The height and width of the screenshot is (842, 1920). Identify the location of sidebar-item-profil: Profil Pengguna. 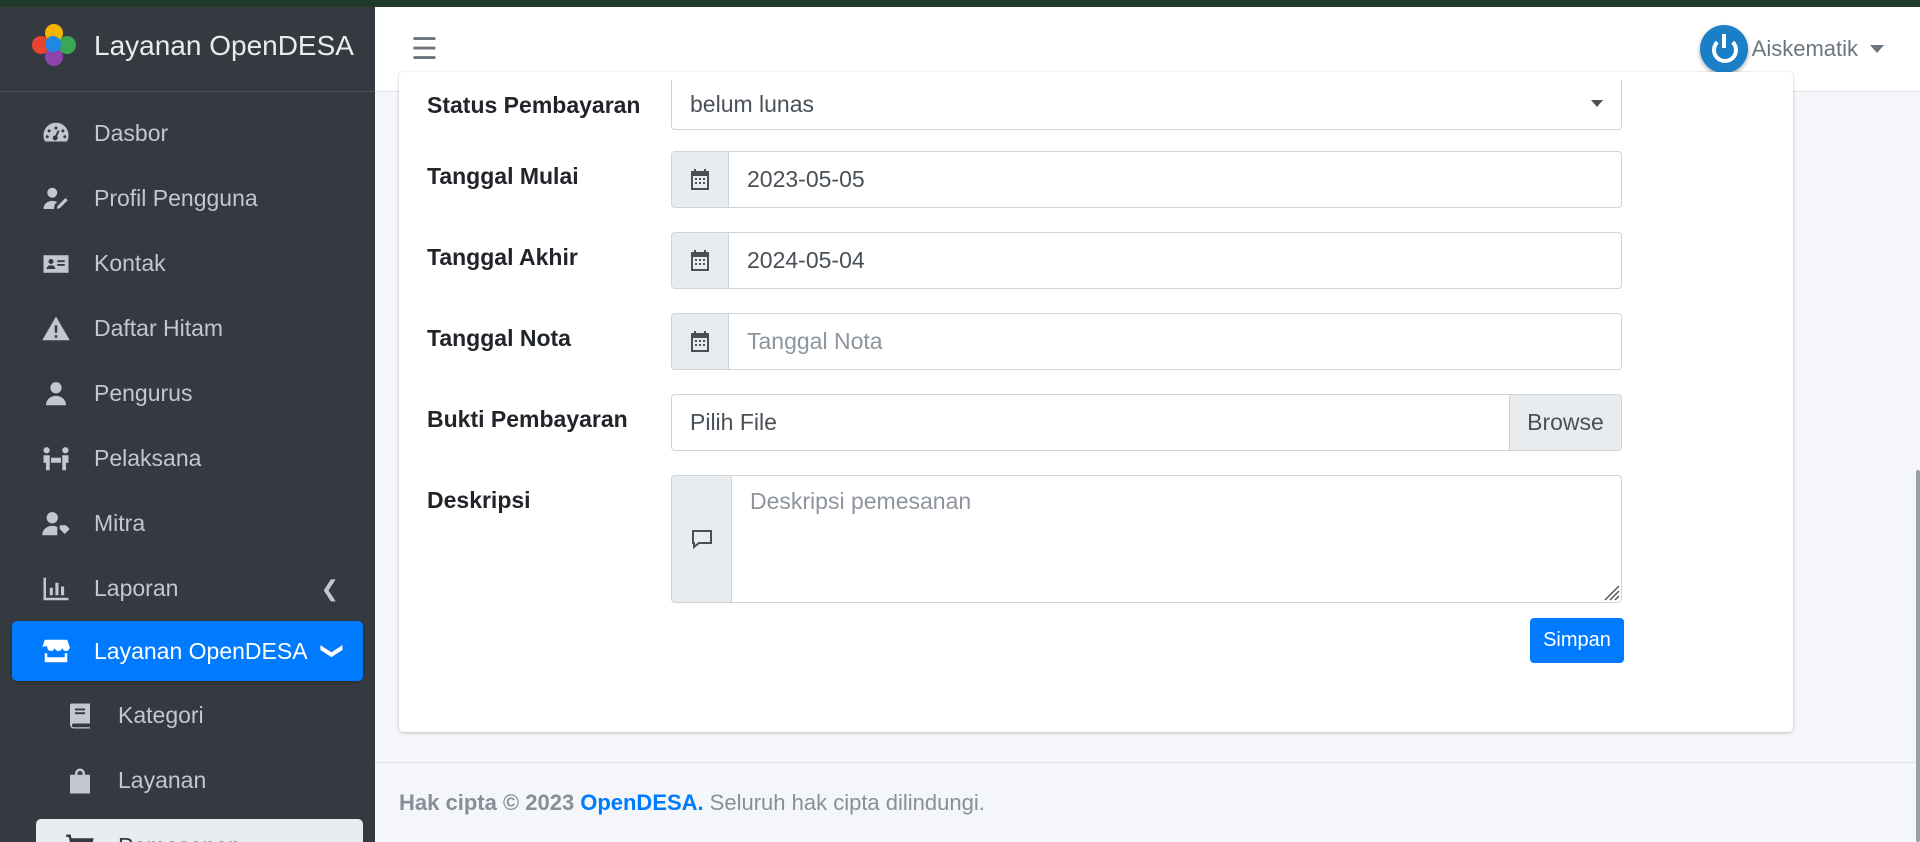
(187, 198).